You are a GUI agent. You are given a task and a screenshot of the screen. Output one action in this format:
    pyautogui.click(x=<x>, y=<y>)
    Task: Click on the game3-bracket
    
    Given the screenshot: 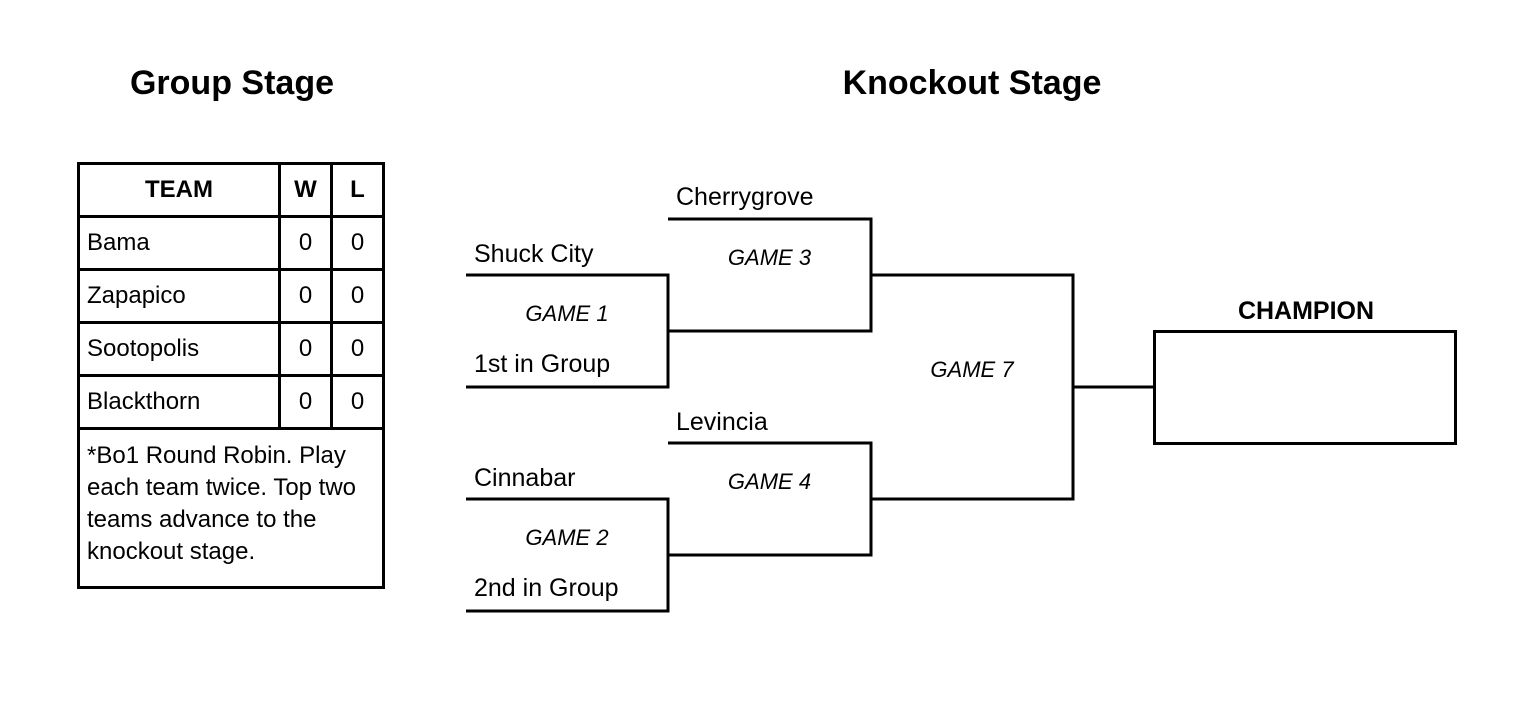 What is the action you would take?
    pyautogui.click(x=770, y=275)
    